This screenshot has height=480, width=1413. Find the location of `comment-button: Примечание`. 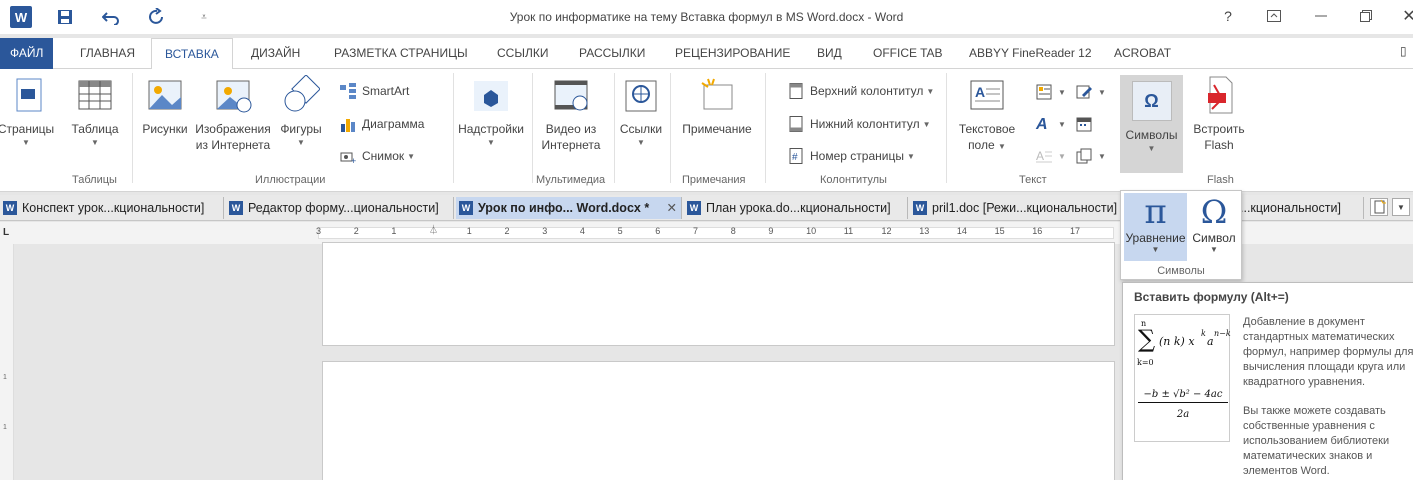

comment-button: Примечание is located at coordinates (717, 106).